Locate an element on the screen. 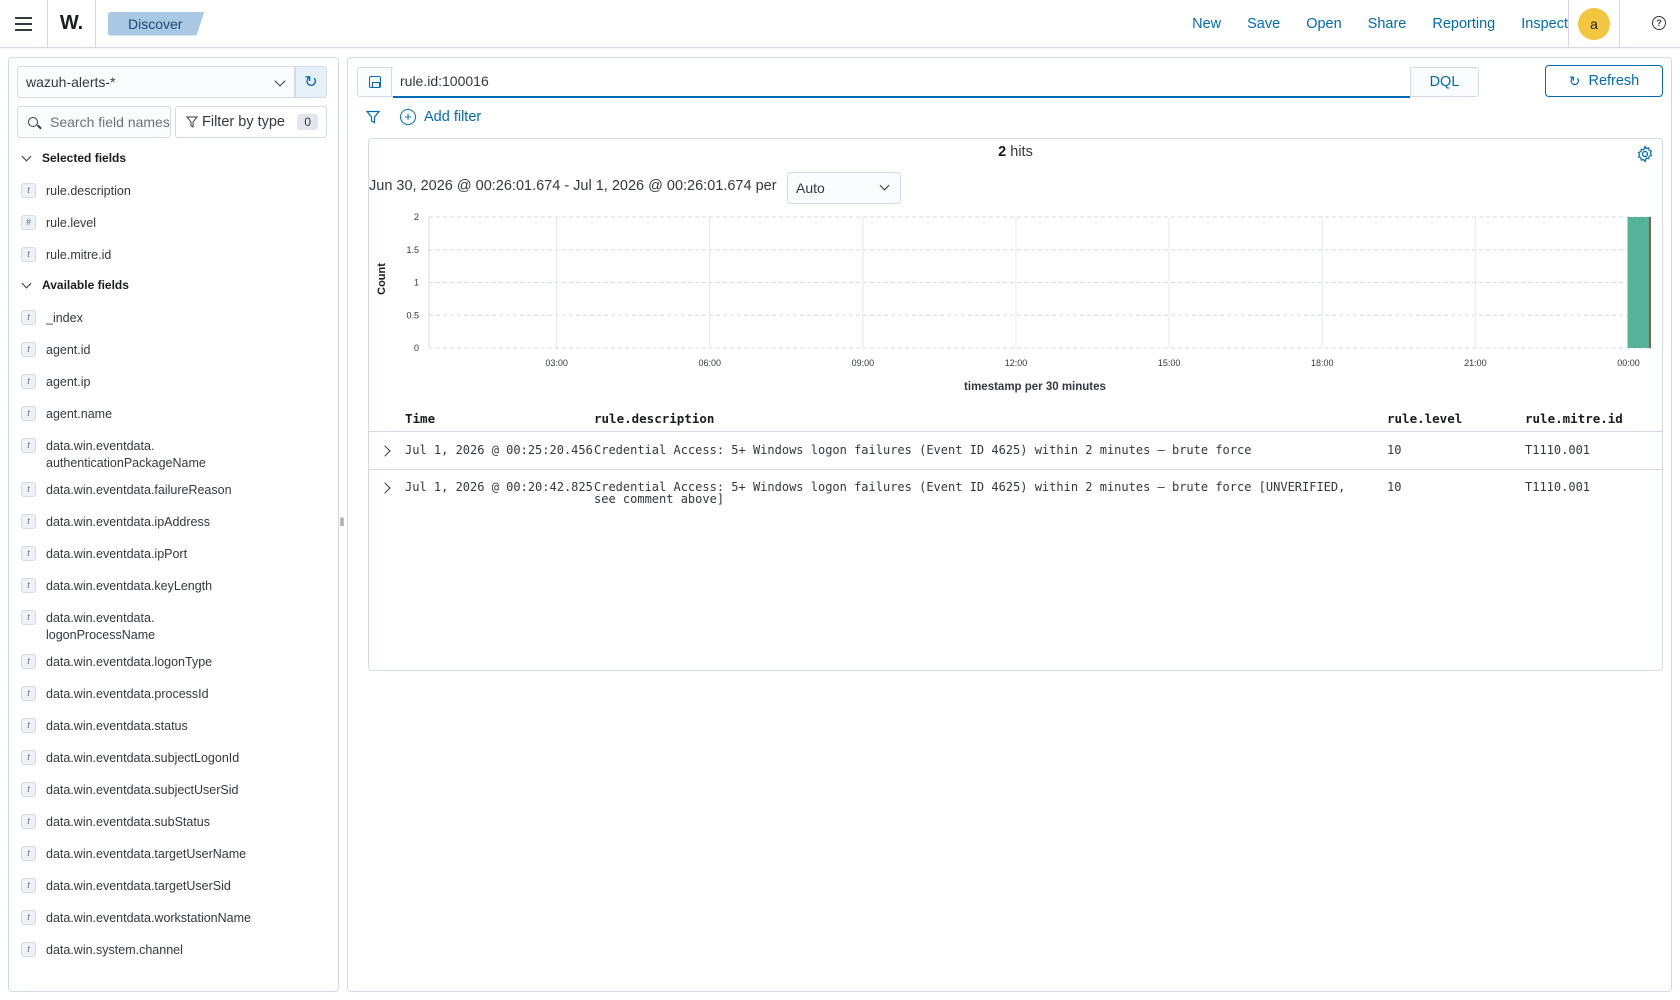 The width and height of the screenshot is (1680, 1000). field-item: t data.win.eventdata.targetUserSid is located at coordinates (173, 886).